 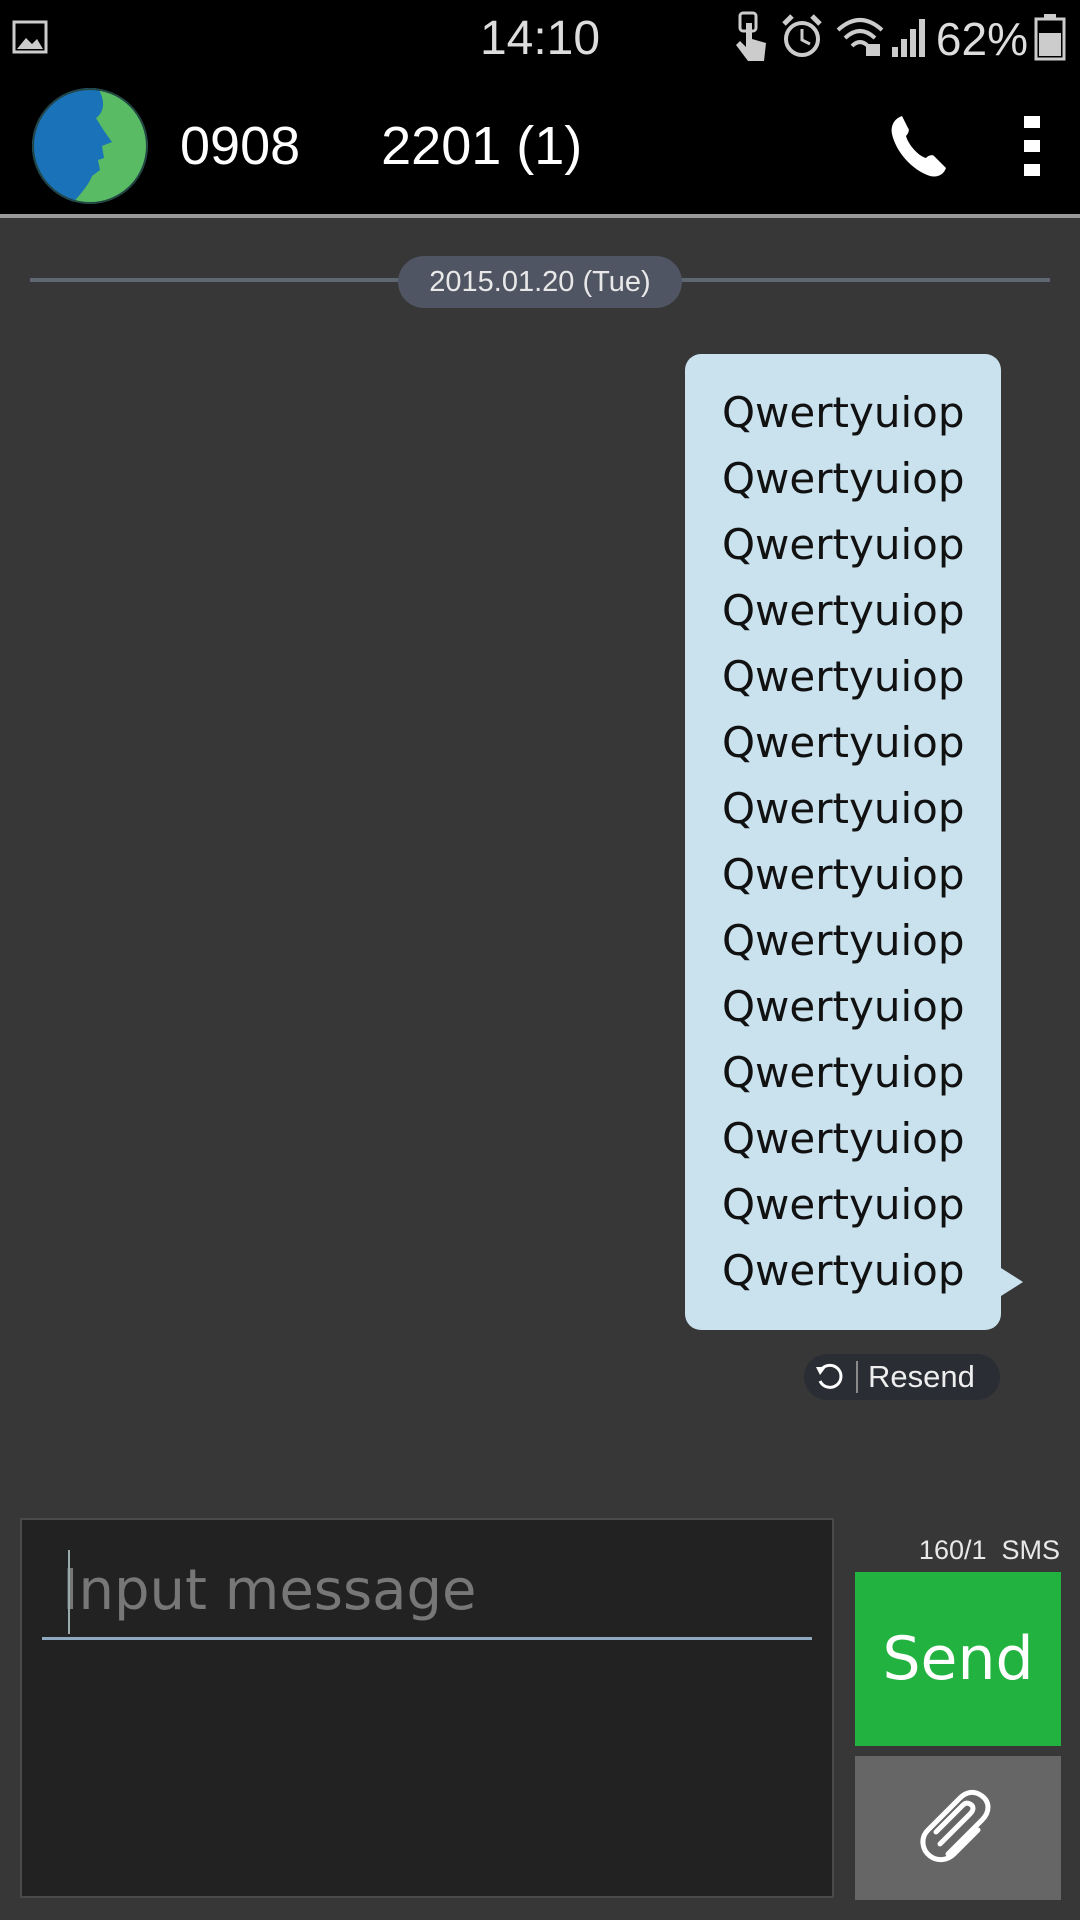 I want to click on overflow-menu-icon, so click(x=1032, y=146).